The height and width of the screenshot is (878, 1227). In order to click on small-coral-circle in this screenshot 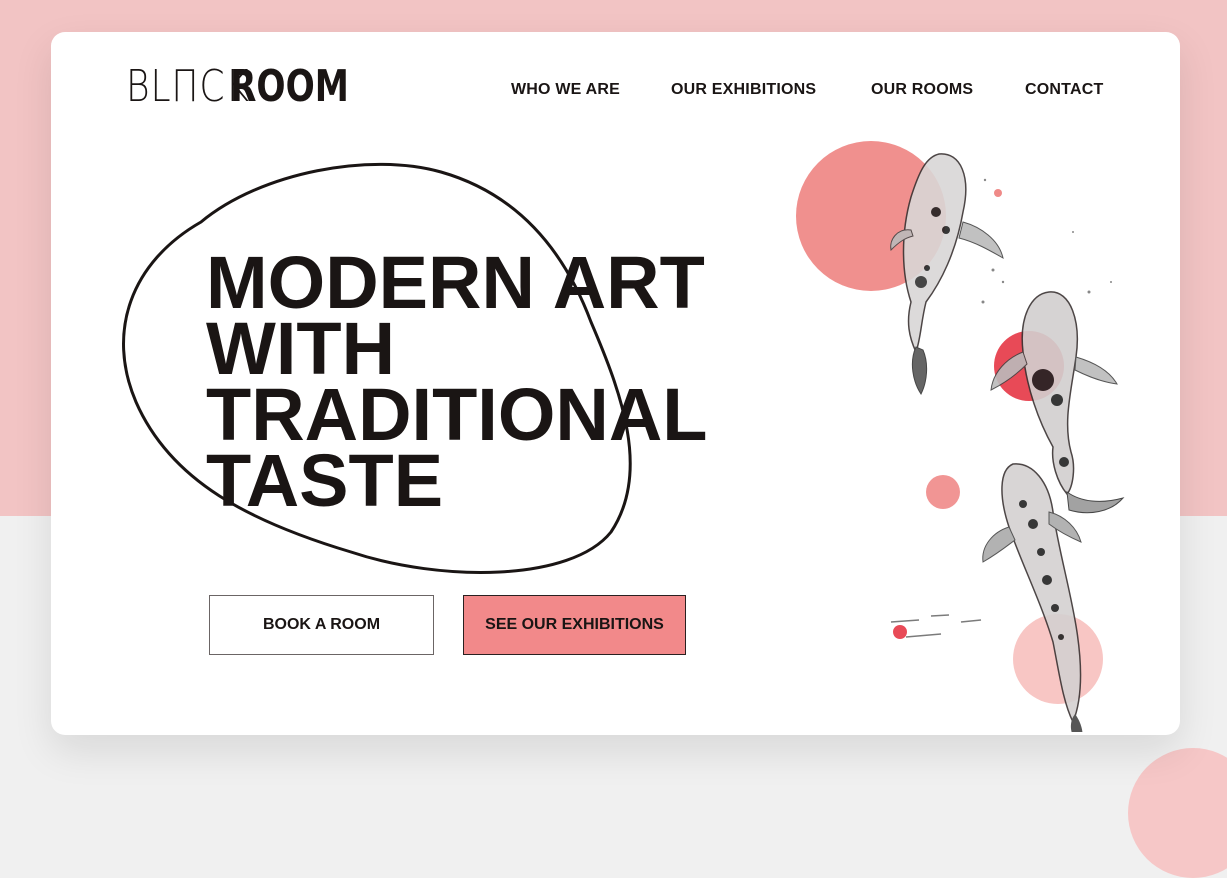, I will do `click(943, 492)`.